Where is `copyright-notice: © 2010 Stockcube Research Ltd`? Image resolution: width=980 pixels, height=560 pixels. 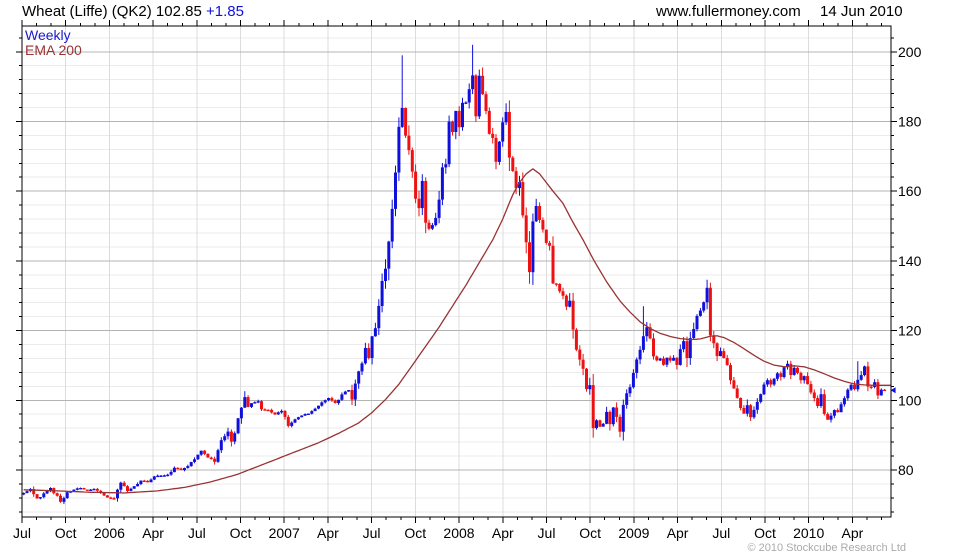
copyright-notice: © 2010 Stockcube Research Ltd is located at coordinates (826, 548).